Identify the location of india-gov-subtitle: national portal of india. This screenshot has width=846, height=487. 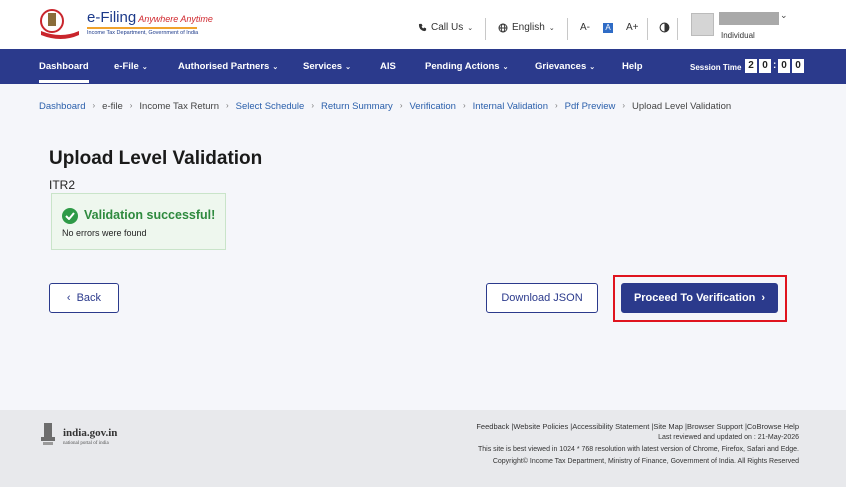
(86, 443).